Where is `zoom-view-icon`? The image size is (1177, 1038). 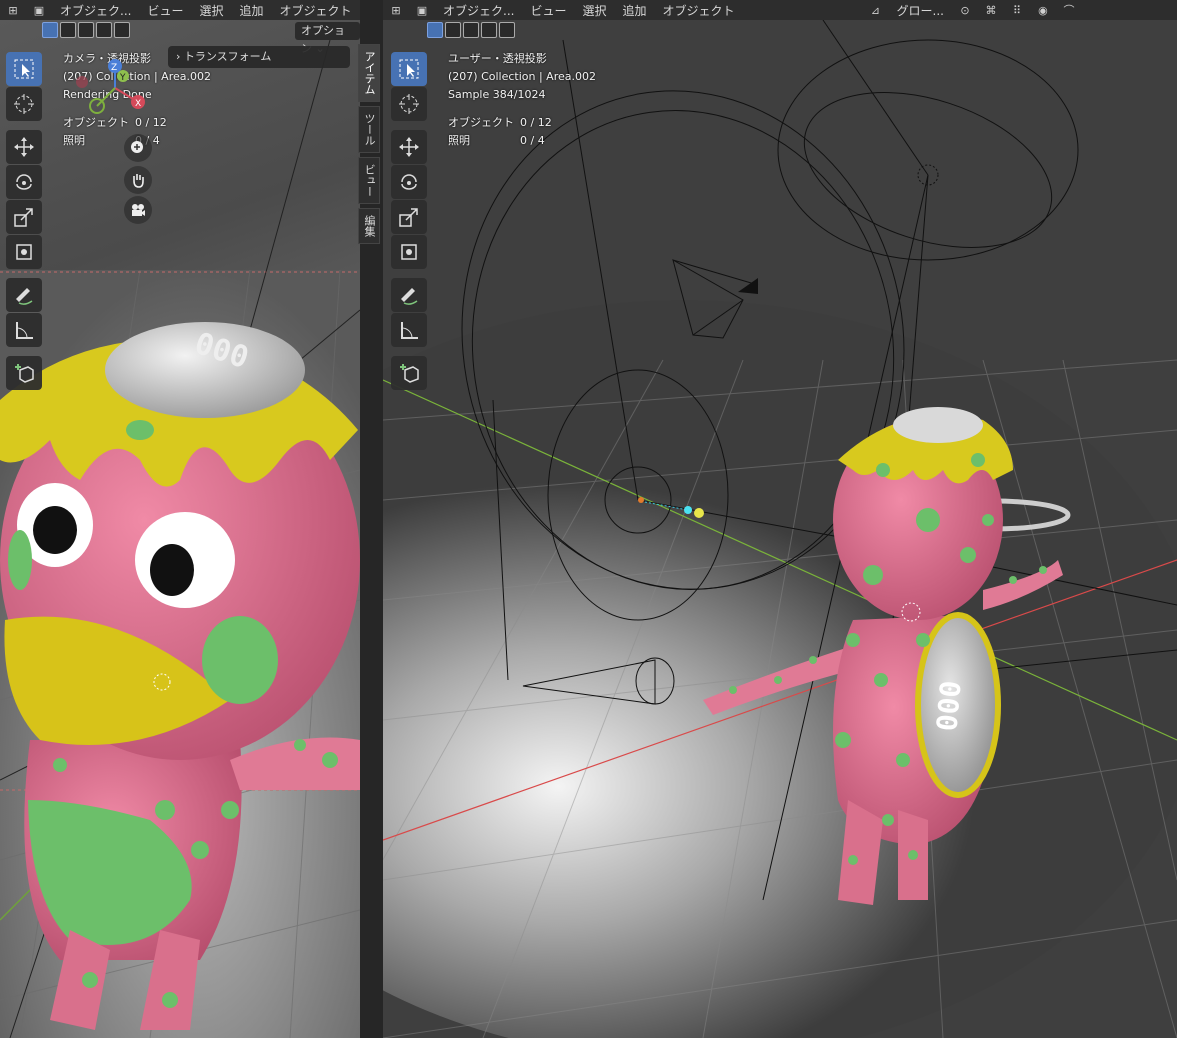
zoom-view-icon is located at coordinates (138, 148).